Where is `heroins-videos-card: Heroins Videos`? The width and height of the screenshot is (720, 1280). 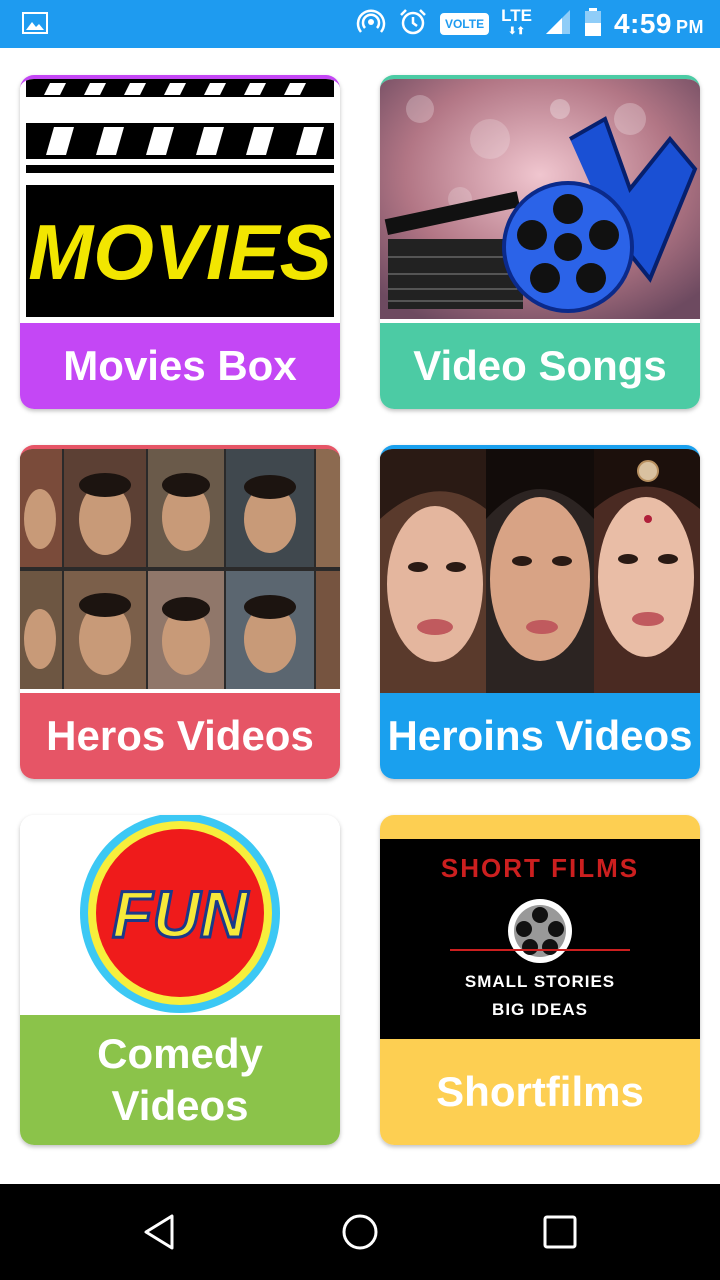 heroins-videos-card: Heroins Videos is located at coordinates (540, 612).